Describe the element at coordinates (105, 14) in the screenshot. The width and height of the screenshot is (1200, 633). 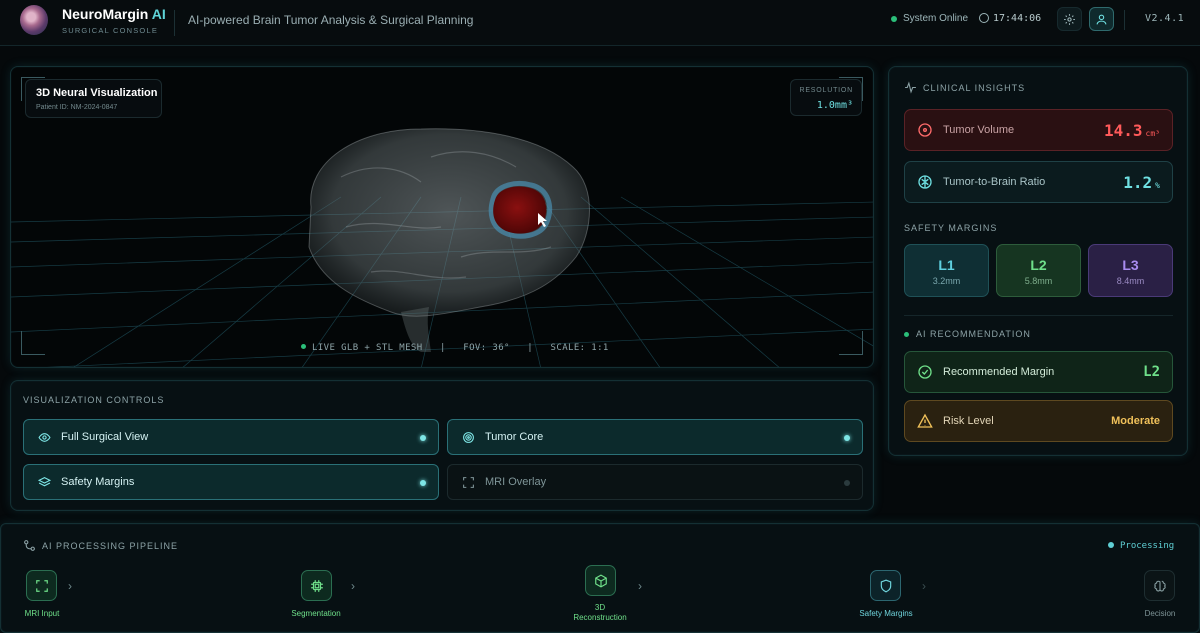
I see `brand-main: NeuroMargin` at that location.